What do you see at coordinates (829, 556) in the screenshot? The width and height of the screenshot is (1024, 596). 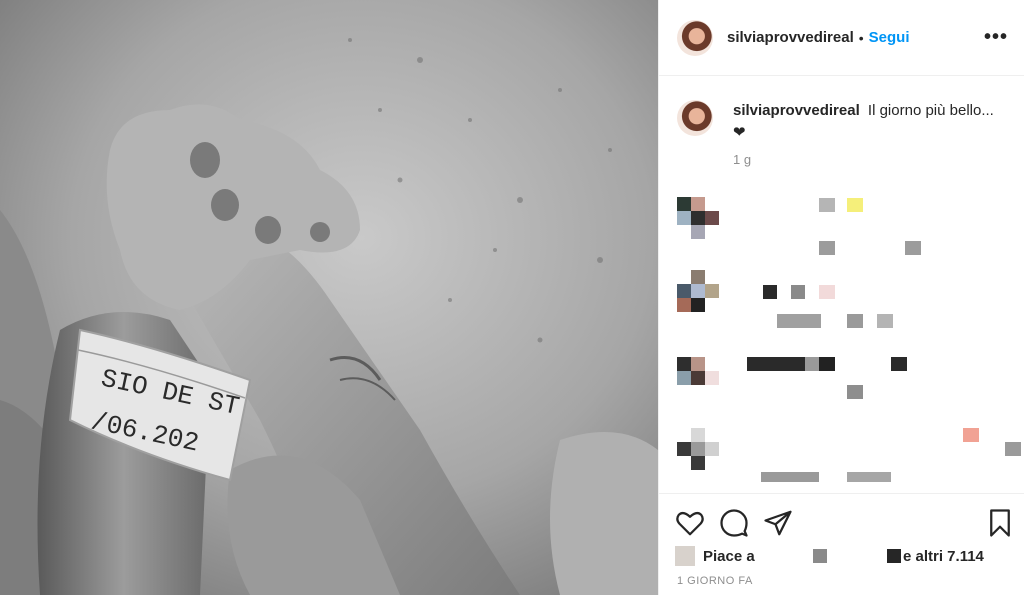 I see `likes-summary: Piace a e altri 7.114` at bounding box center [829, 556].